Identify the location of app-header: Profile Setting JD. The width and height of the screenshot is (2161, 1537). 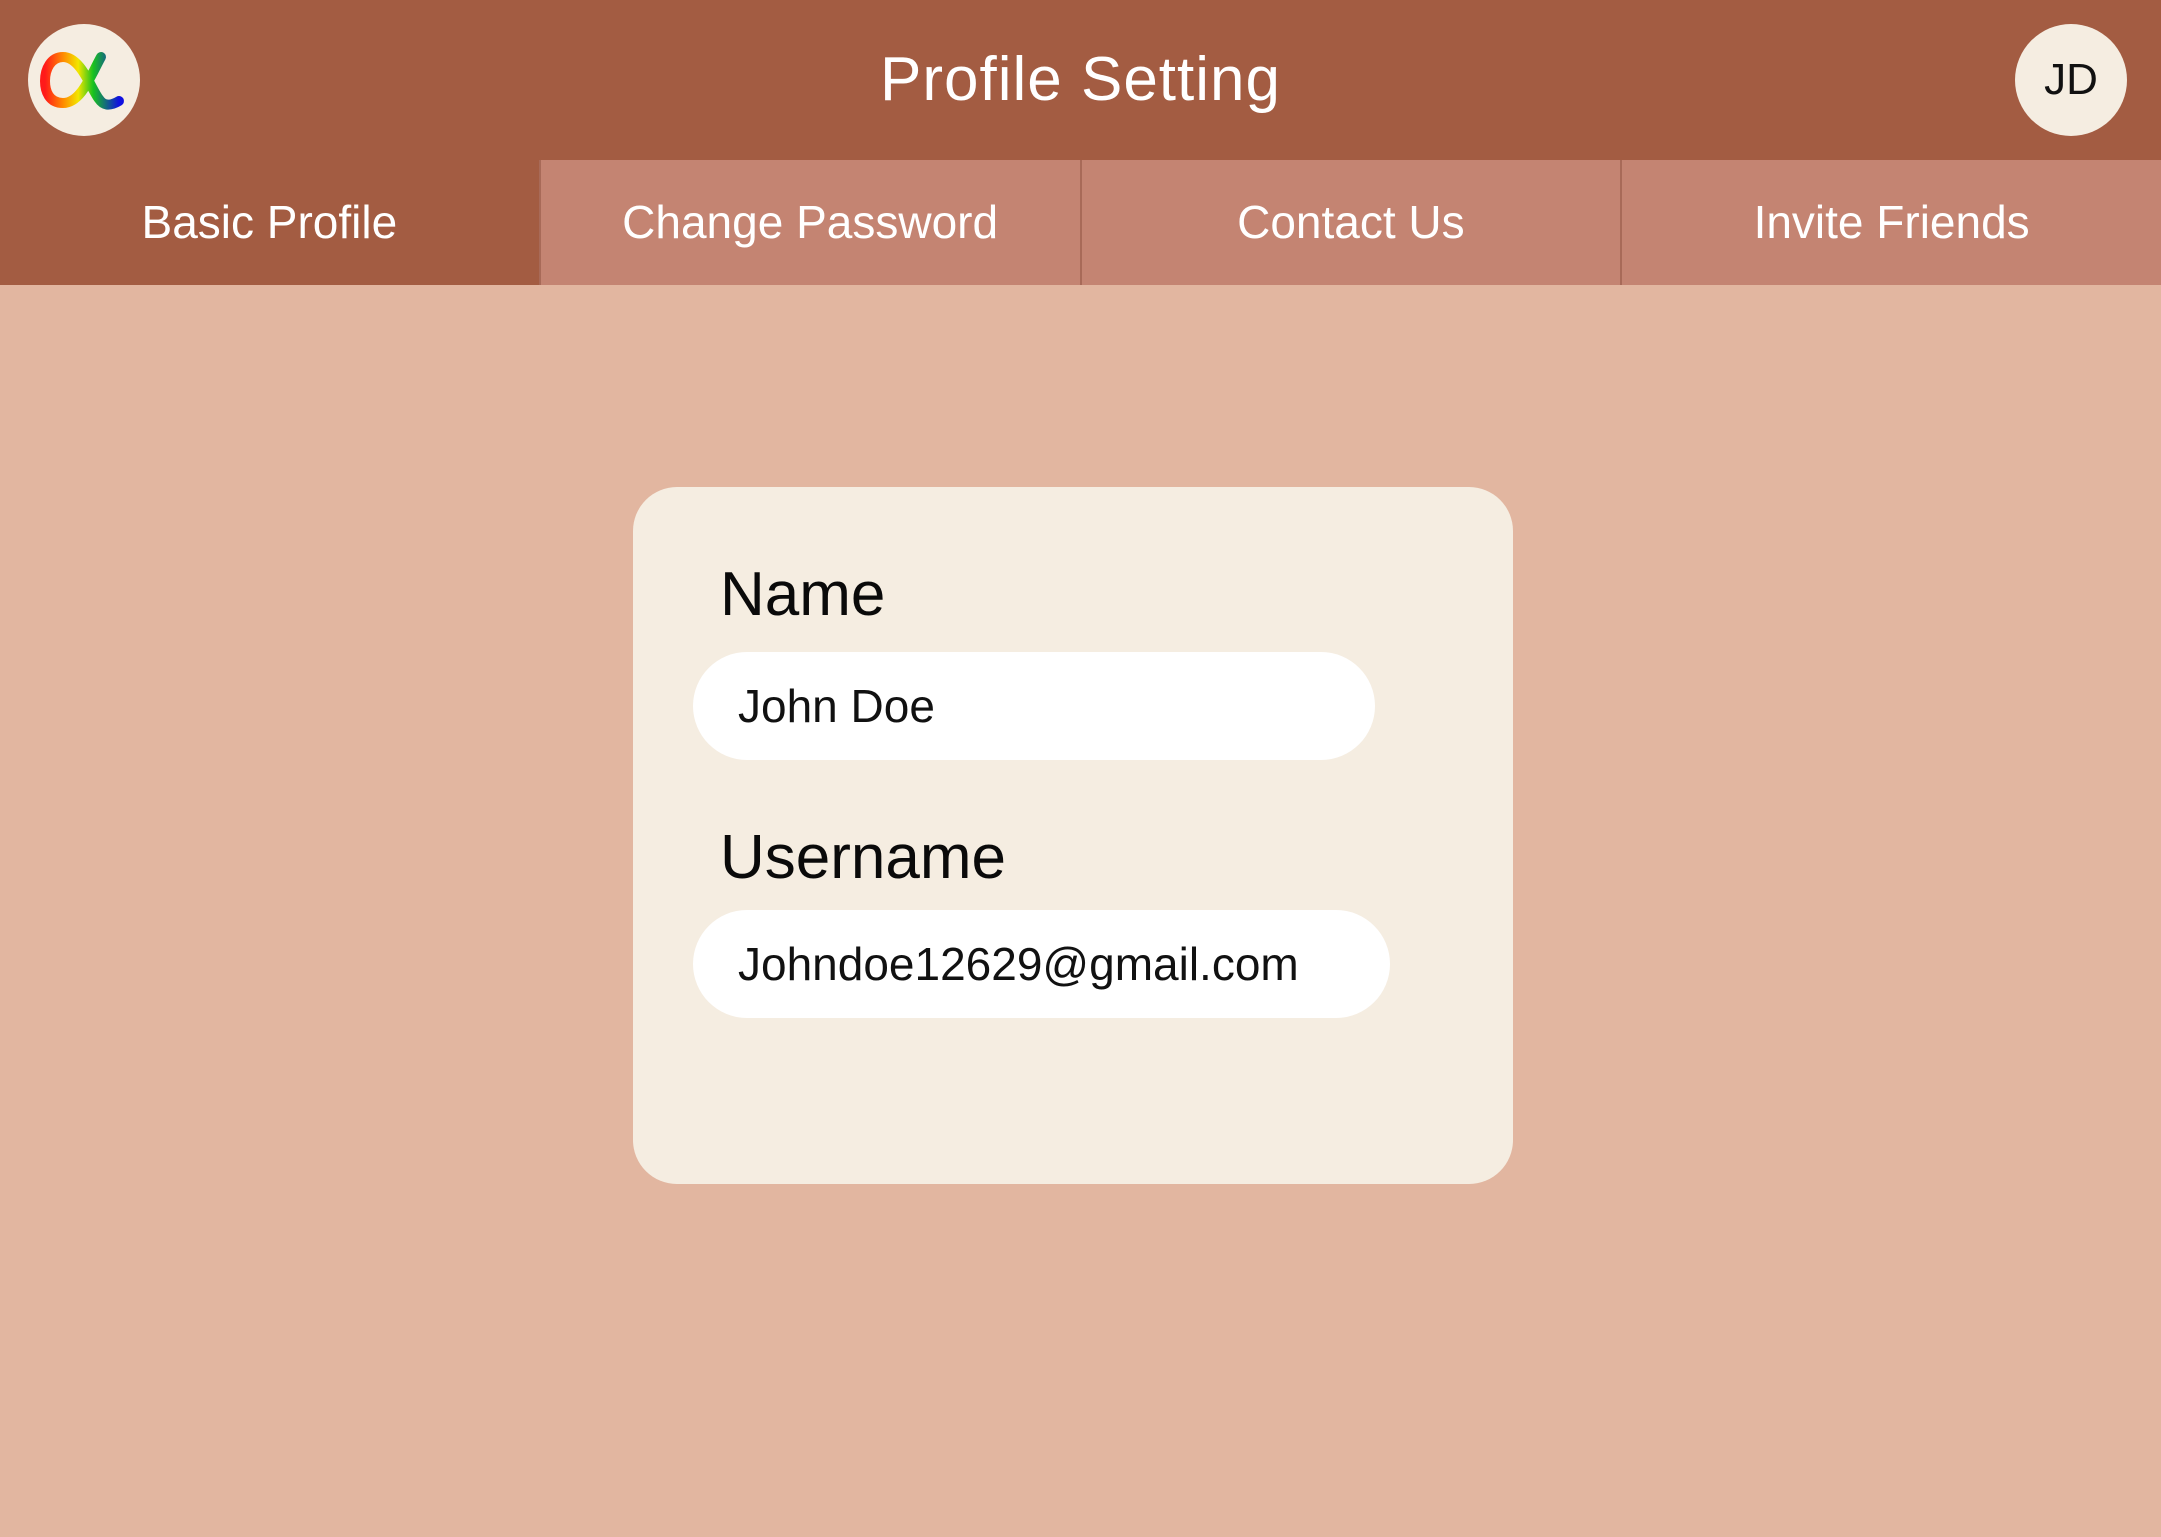
(1080, 80).